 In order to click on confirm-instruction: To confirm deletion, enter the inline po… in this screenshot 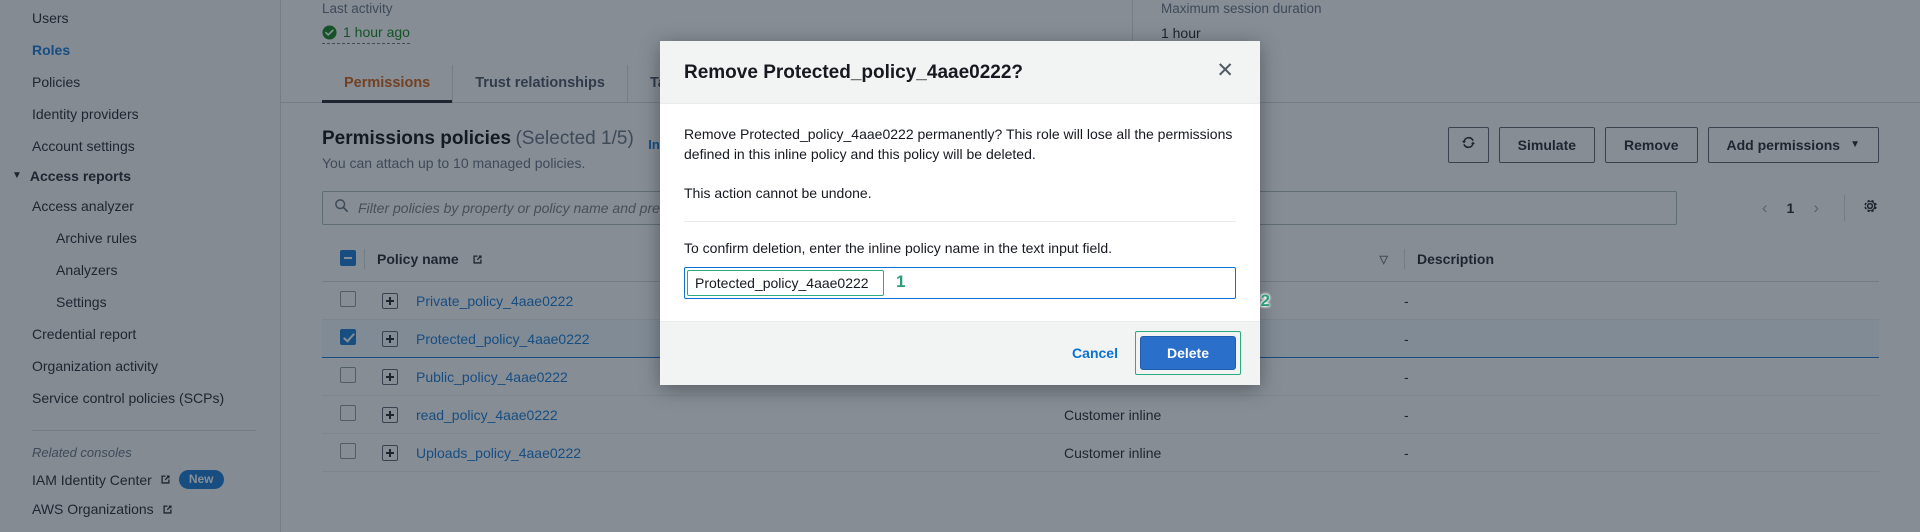, I will do `click(898, 248)`.